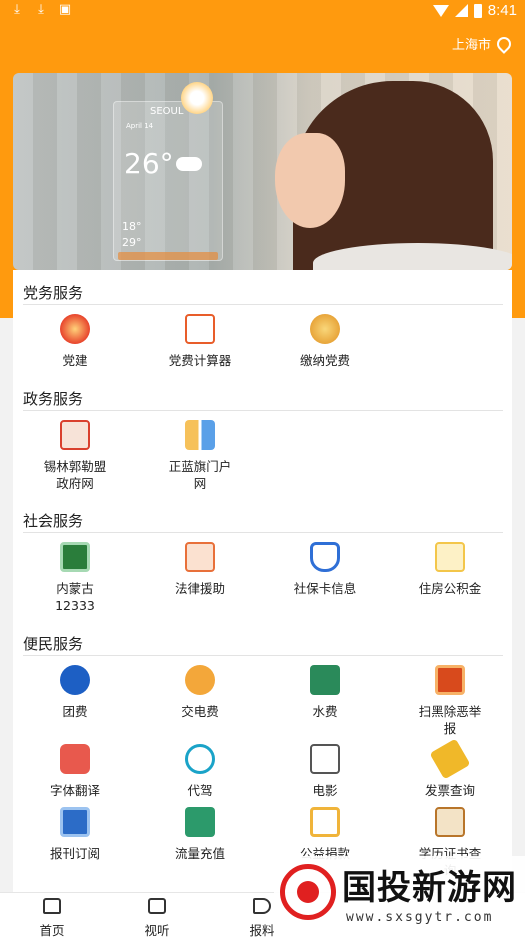 The width and height of the screenshot is (525, 941). I want to click on image-icon: ▣, so click(65, 9).